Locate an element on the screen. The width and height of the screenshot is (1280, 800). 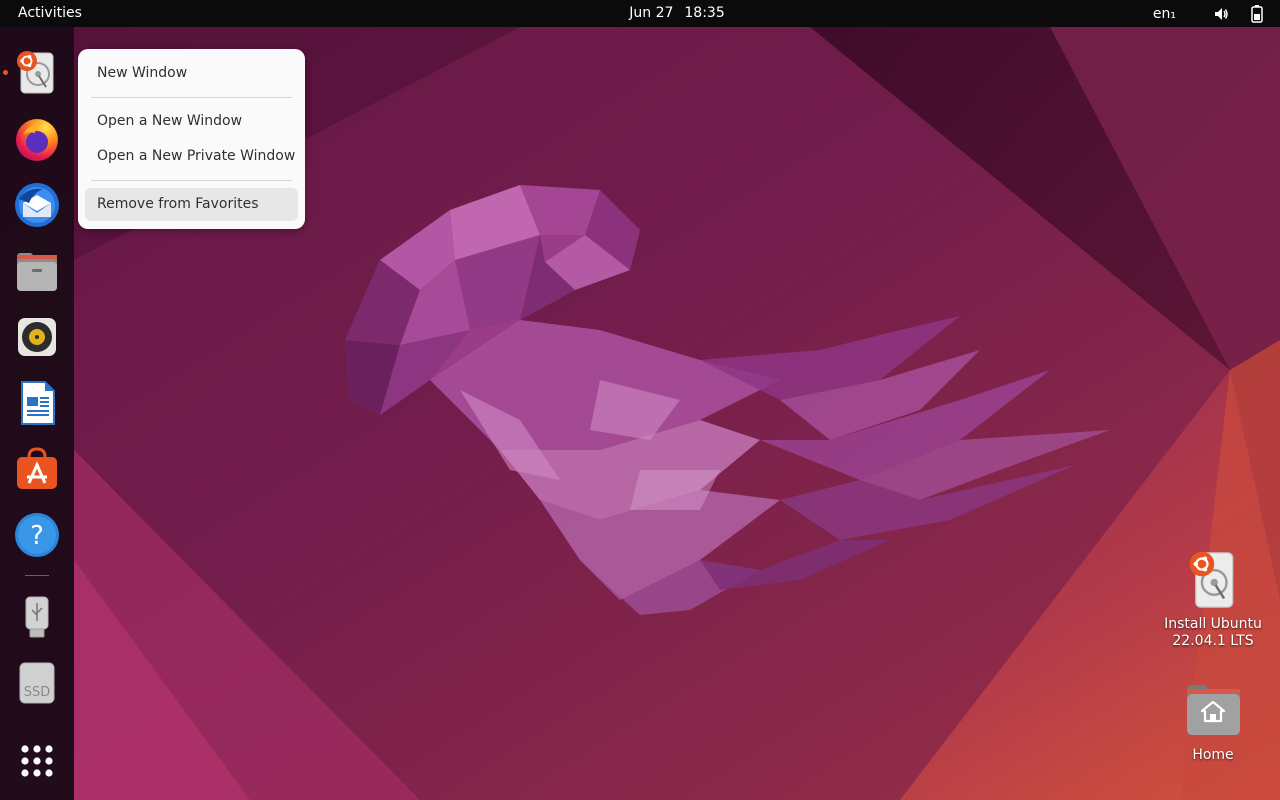
help-icon: ? is located at coordinates (37, 535).